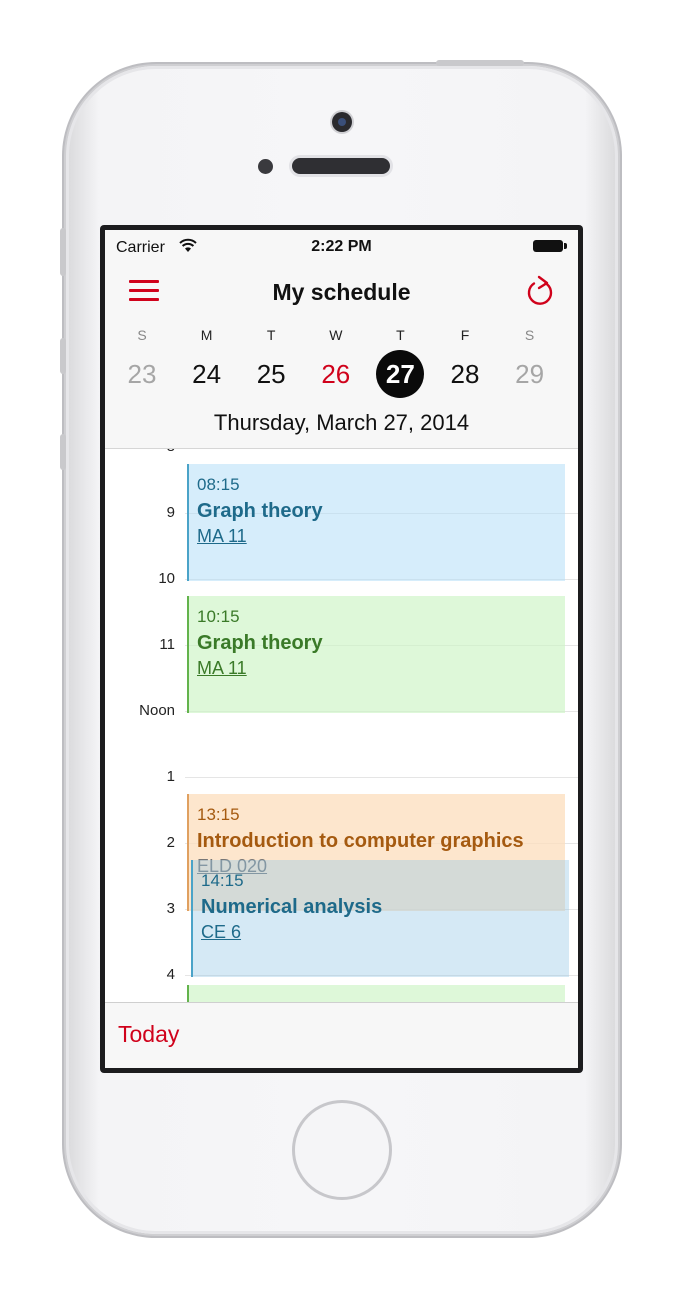 This screenshot has width=676, height=1300. I want to click on weekday-letter: W, so click(336, 335).